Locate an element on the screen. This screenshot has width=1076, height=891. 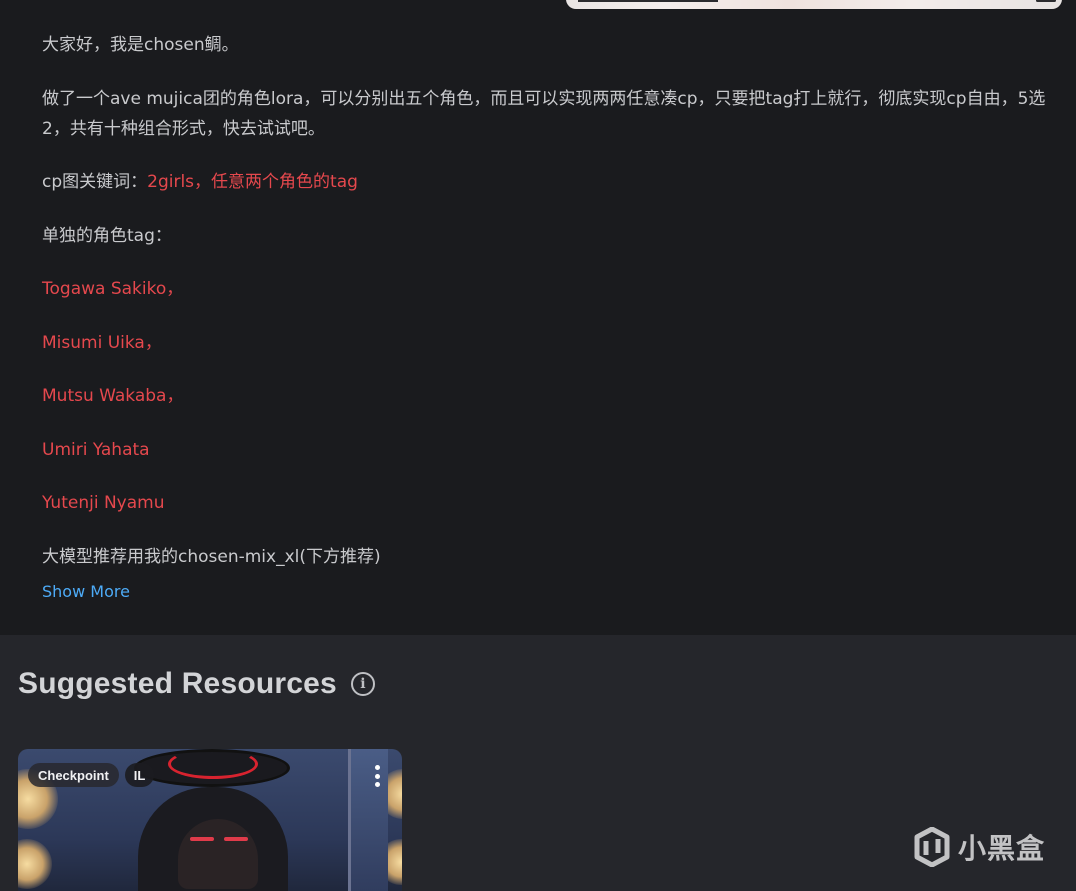
resource-card: Checkpoint IL is located at coordinates (210, 820).